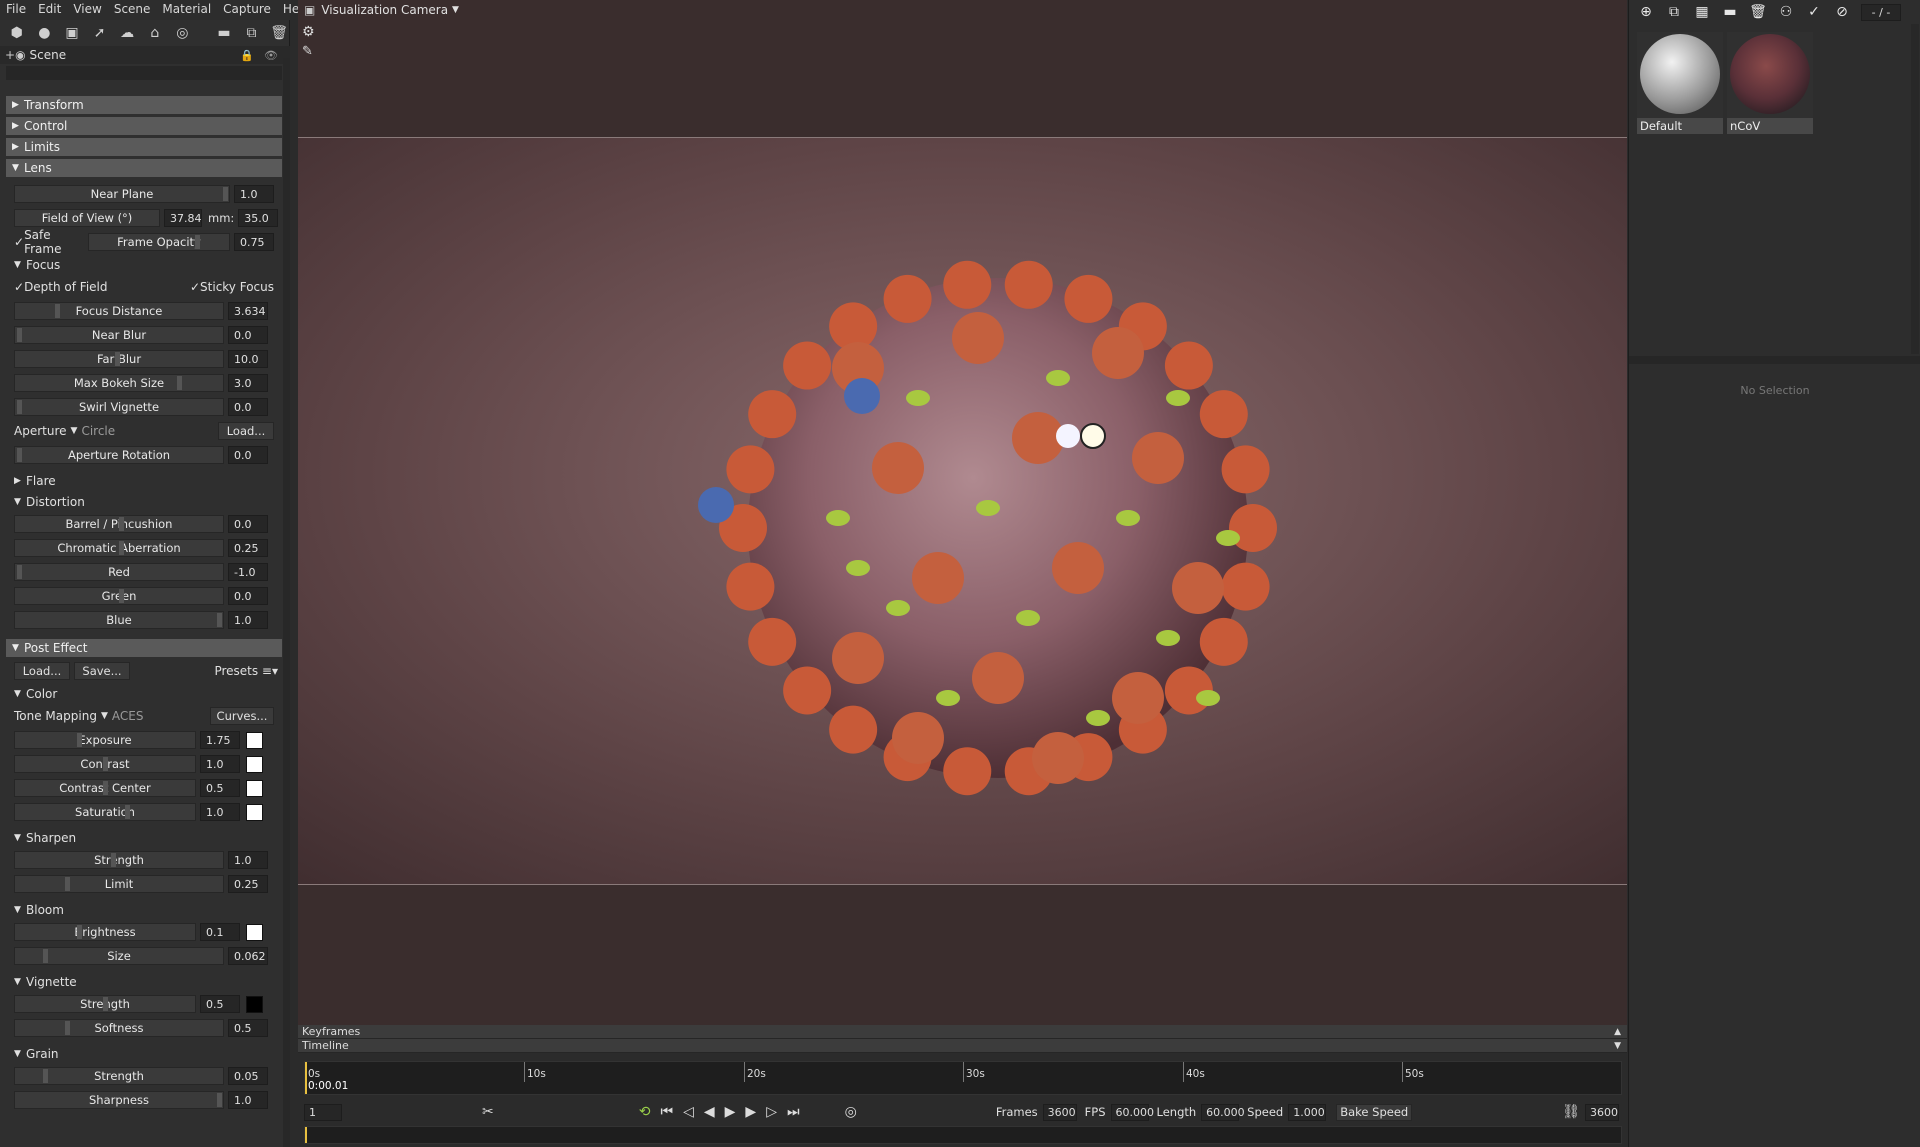 The image size is (1920, 1147). Describe the element at coordinates (1059, 1112) in the screenshot. I see `frames-field: 3600` at that location.